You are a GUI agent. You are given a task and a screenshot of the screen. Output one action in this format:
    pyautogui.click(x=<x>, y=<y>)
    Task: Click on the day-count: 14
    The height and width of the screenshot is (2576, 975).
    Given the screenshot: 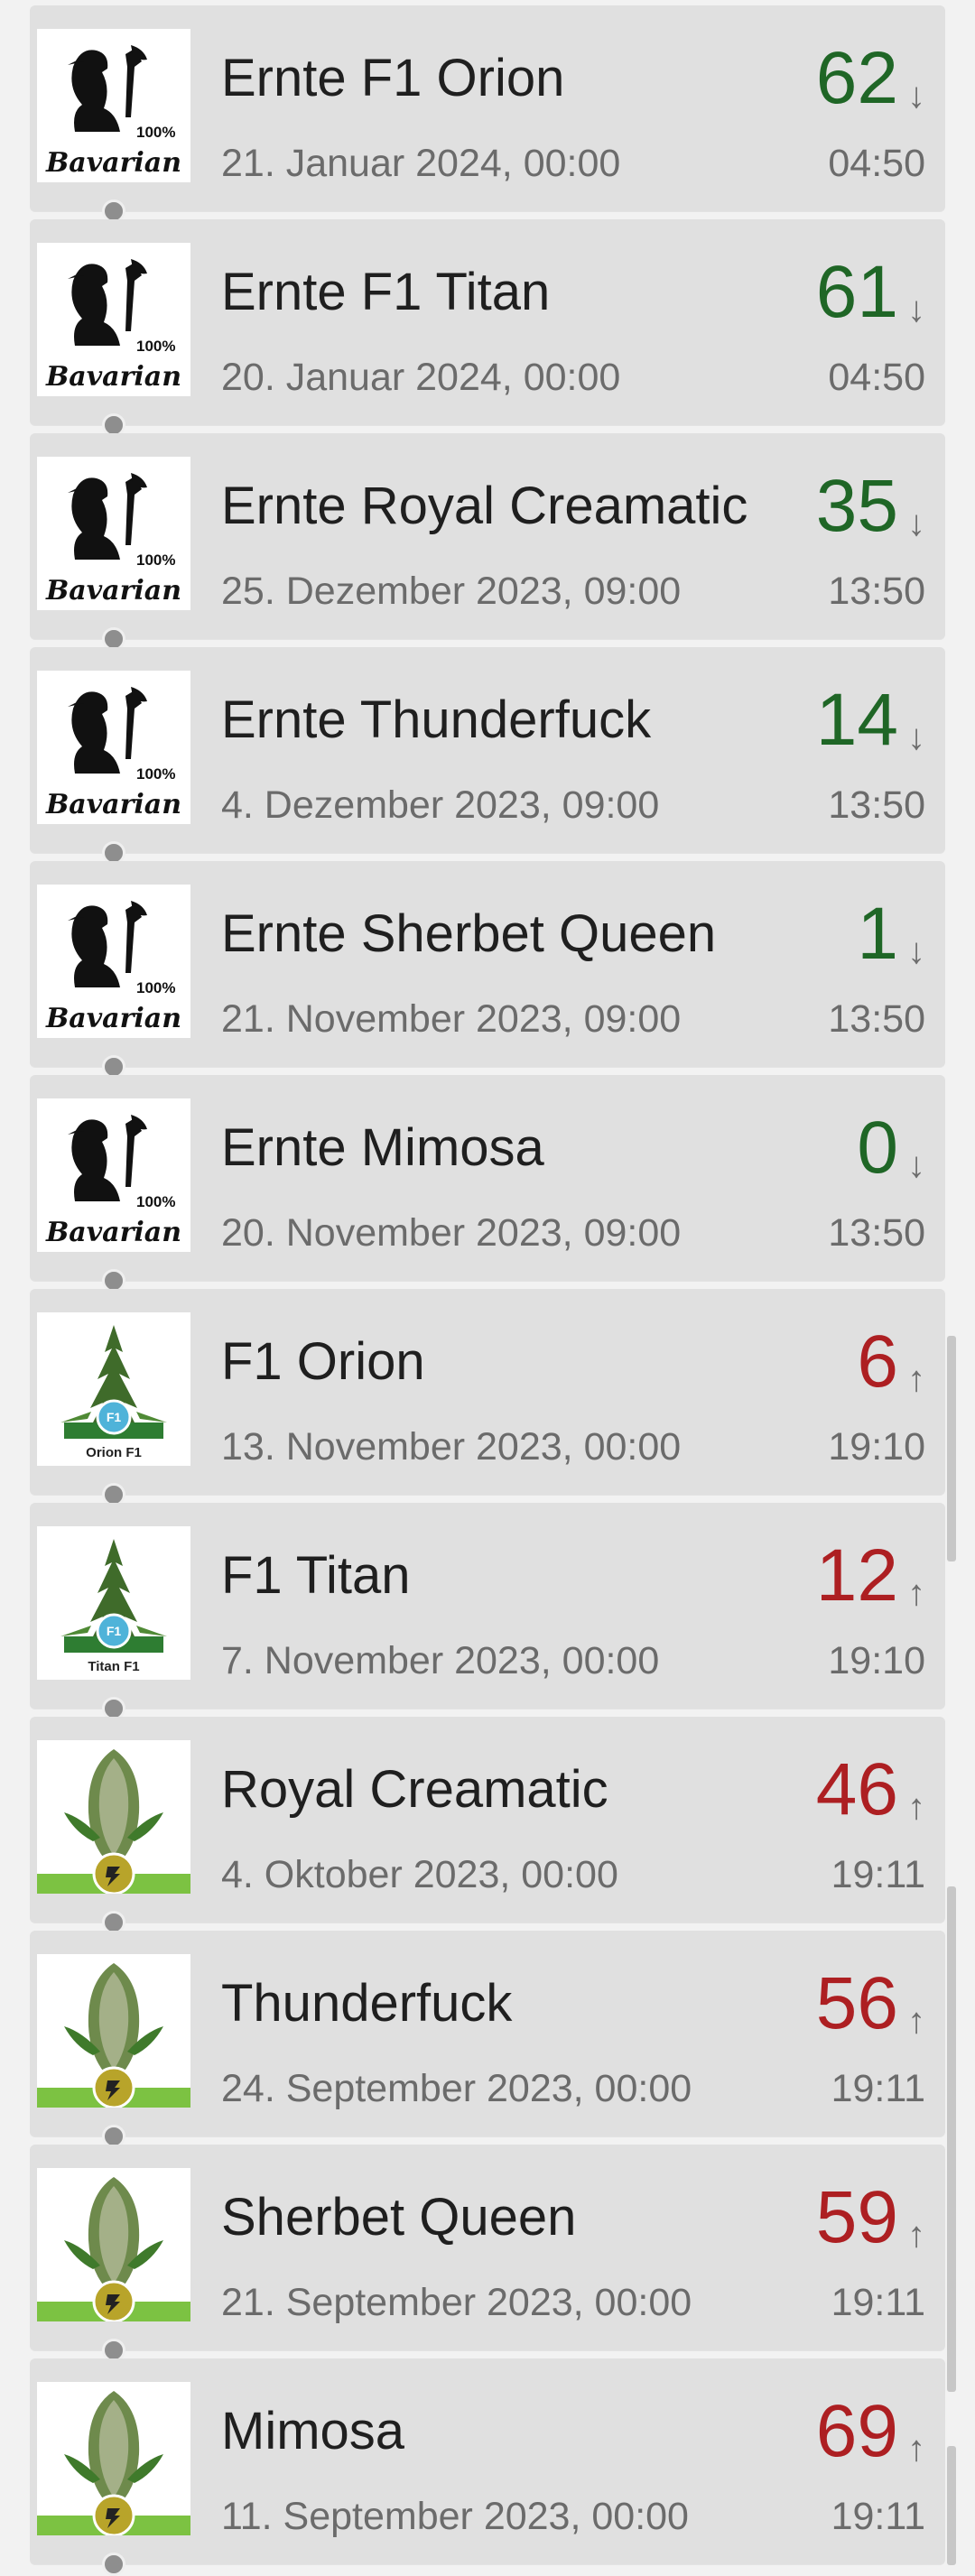 What is the action you would take?
    pyautogui.click(x=857, y=720)
    